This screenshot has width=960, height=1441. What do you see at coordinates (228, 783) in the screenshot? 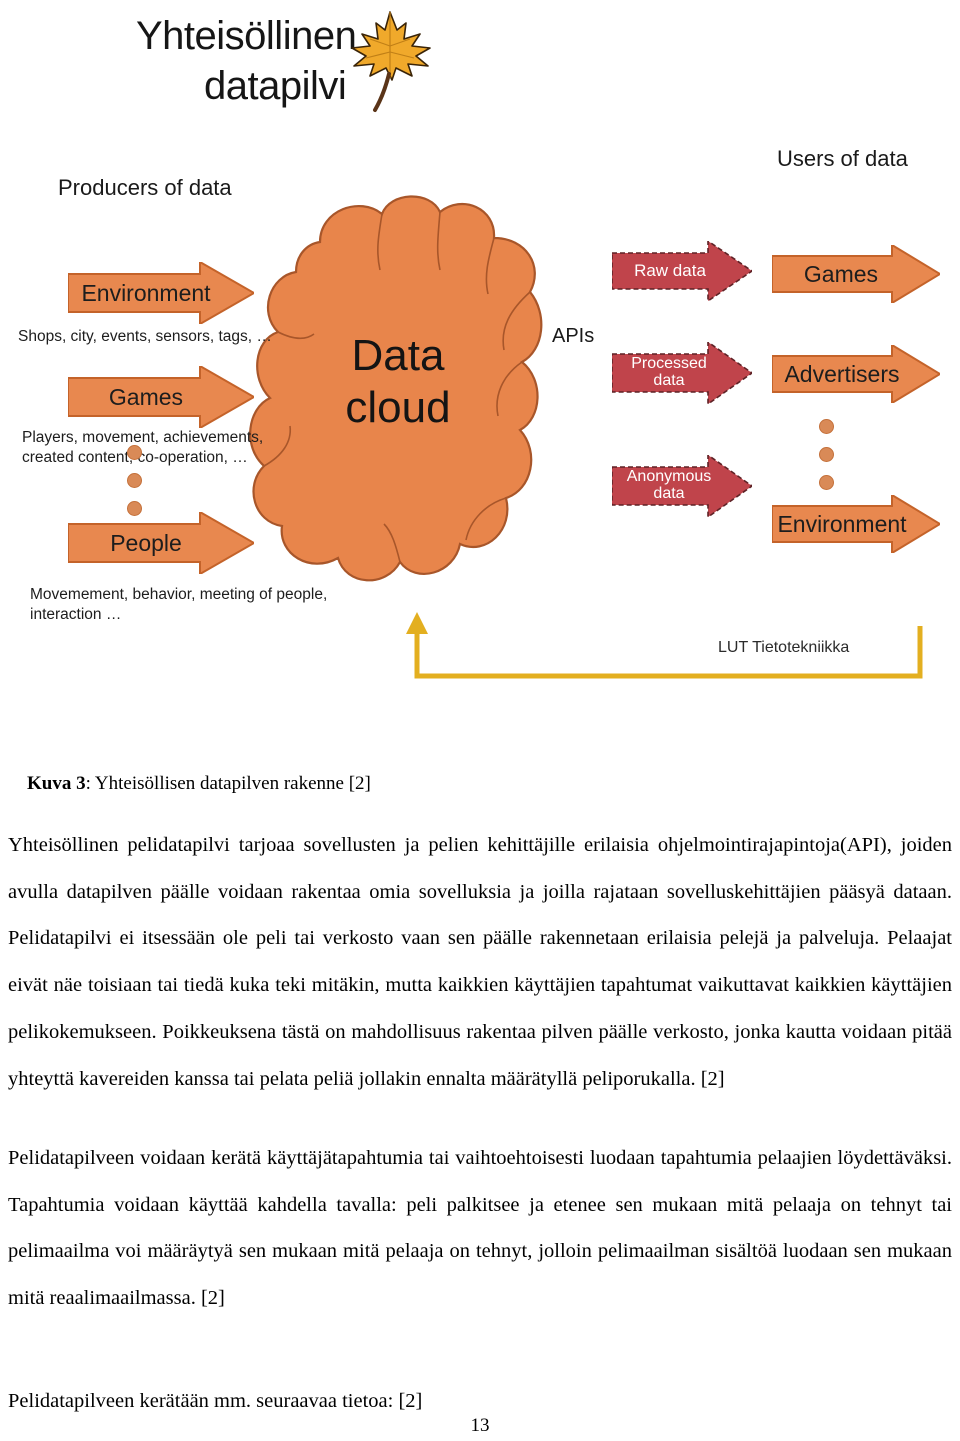
I see `figure-caption-text: : Yhteisöllisen datapilven rakenne [2]` at bounding box center [228, 783].